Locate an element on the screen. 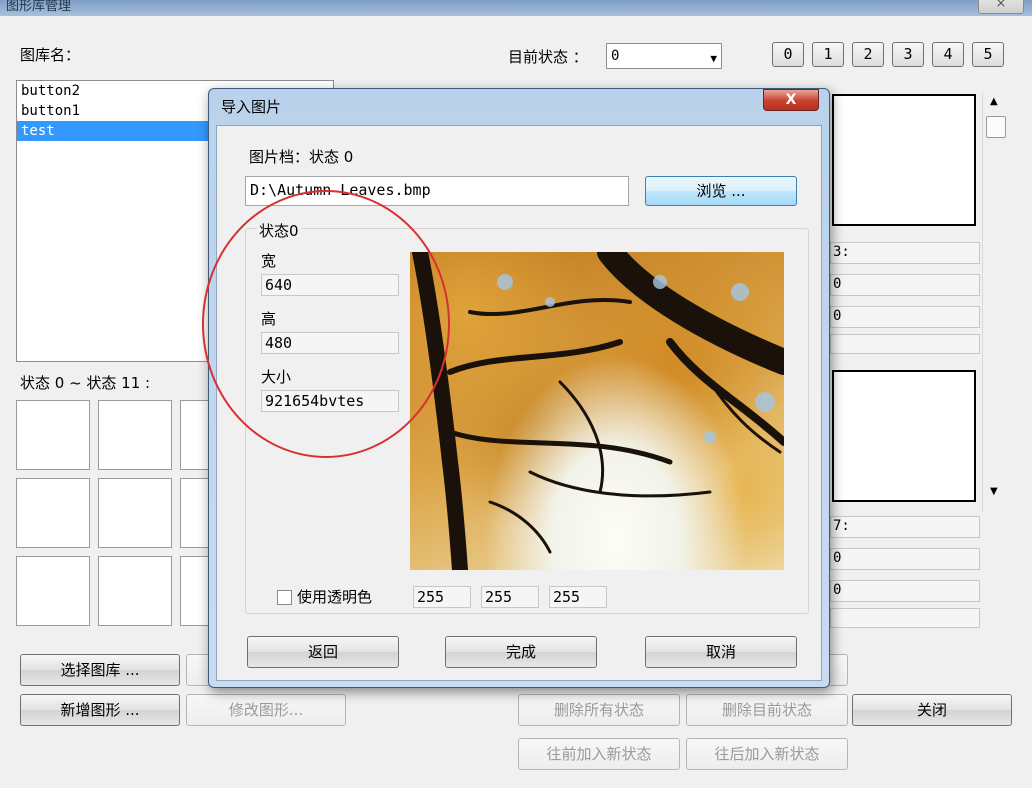  blue-value-field: 255 is located at coordinates (578, 597).